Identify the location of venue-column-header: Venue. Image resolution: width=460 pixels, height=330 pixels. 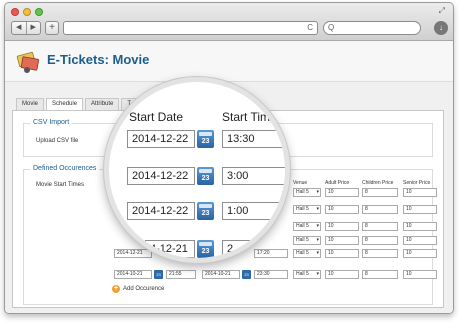
(300, 183).